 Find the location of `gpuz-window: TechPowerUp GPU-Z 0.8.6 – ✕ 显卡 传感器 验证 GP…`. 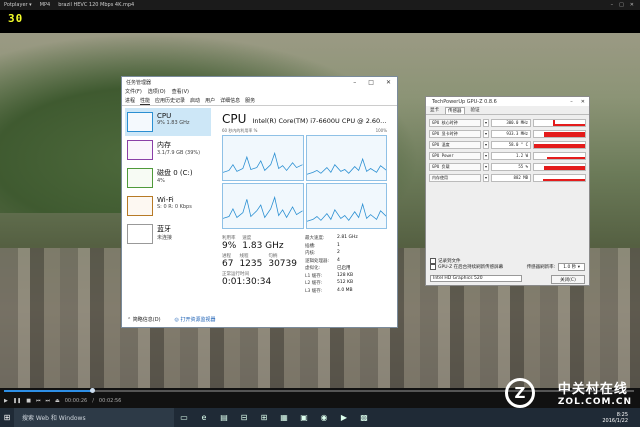

gpuz-window: TechPowerUp GPU-Z 0.8.6 – ✕ 显卡 传感器 验证 GP… is located at coordinates (507, 191).